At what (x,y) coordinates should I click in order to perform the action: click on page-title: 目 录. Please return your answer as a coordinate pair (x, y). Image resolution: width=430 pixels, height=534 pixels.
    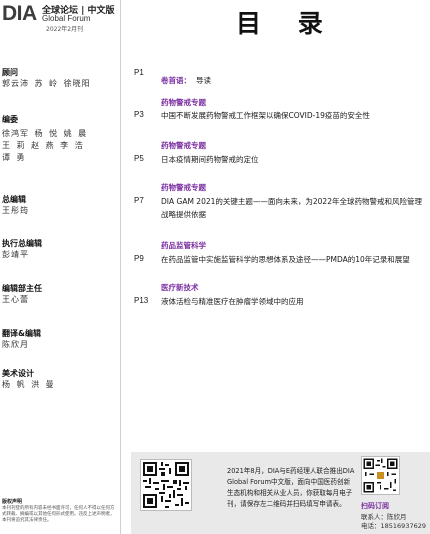
    Looking at the image, I should click on (286, 23).